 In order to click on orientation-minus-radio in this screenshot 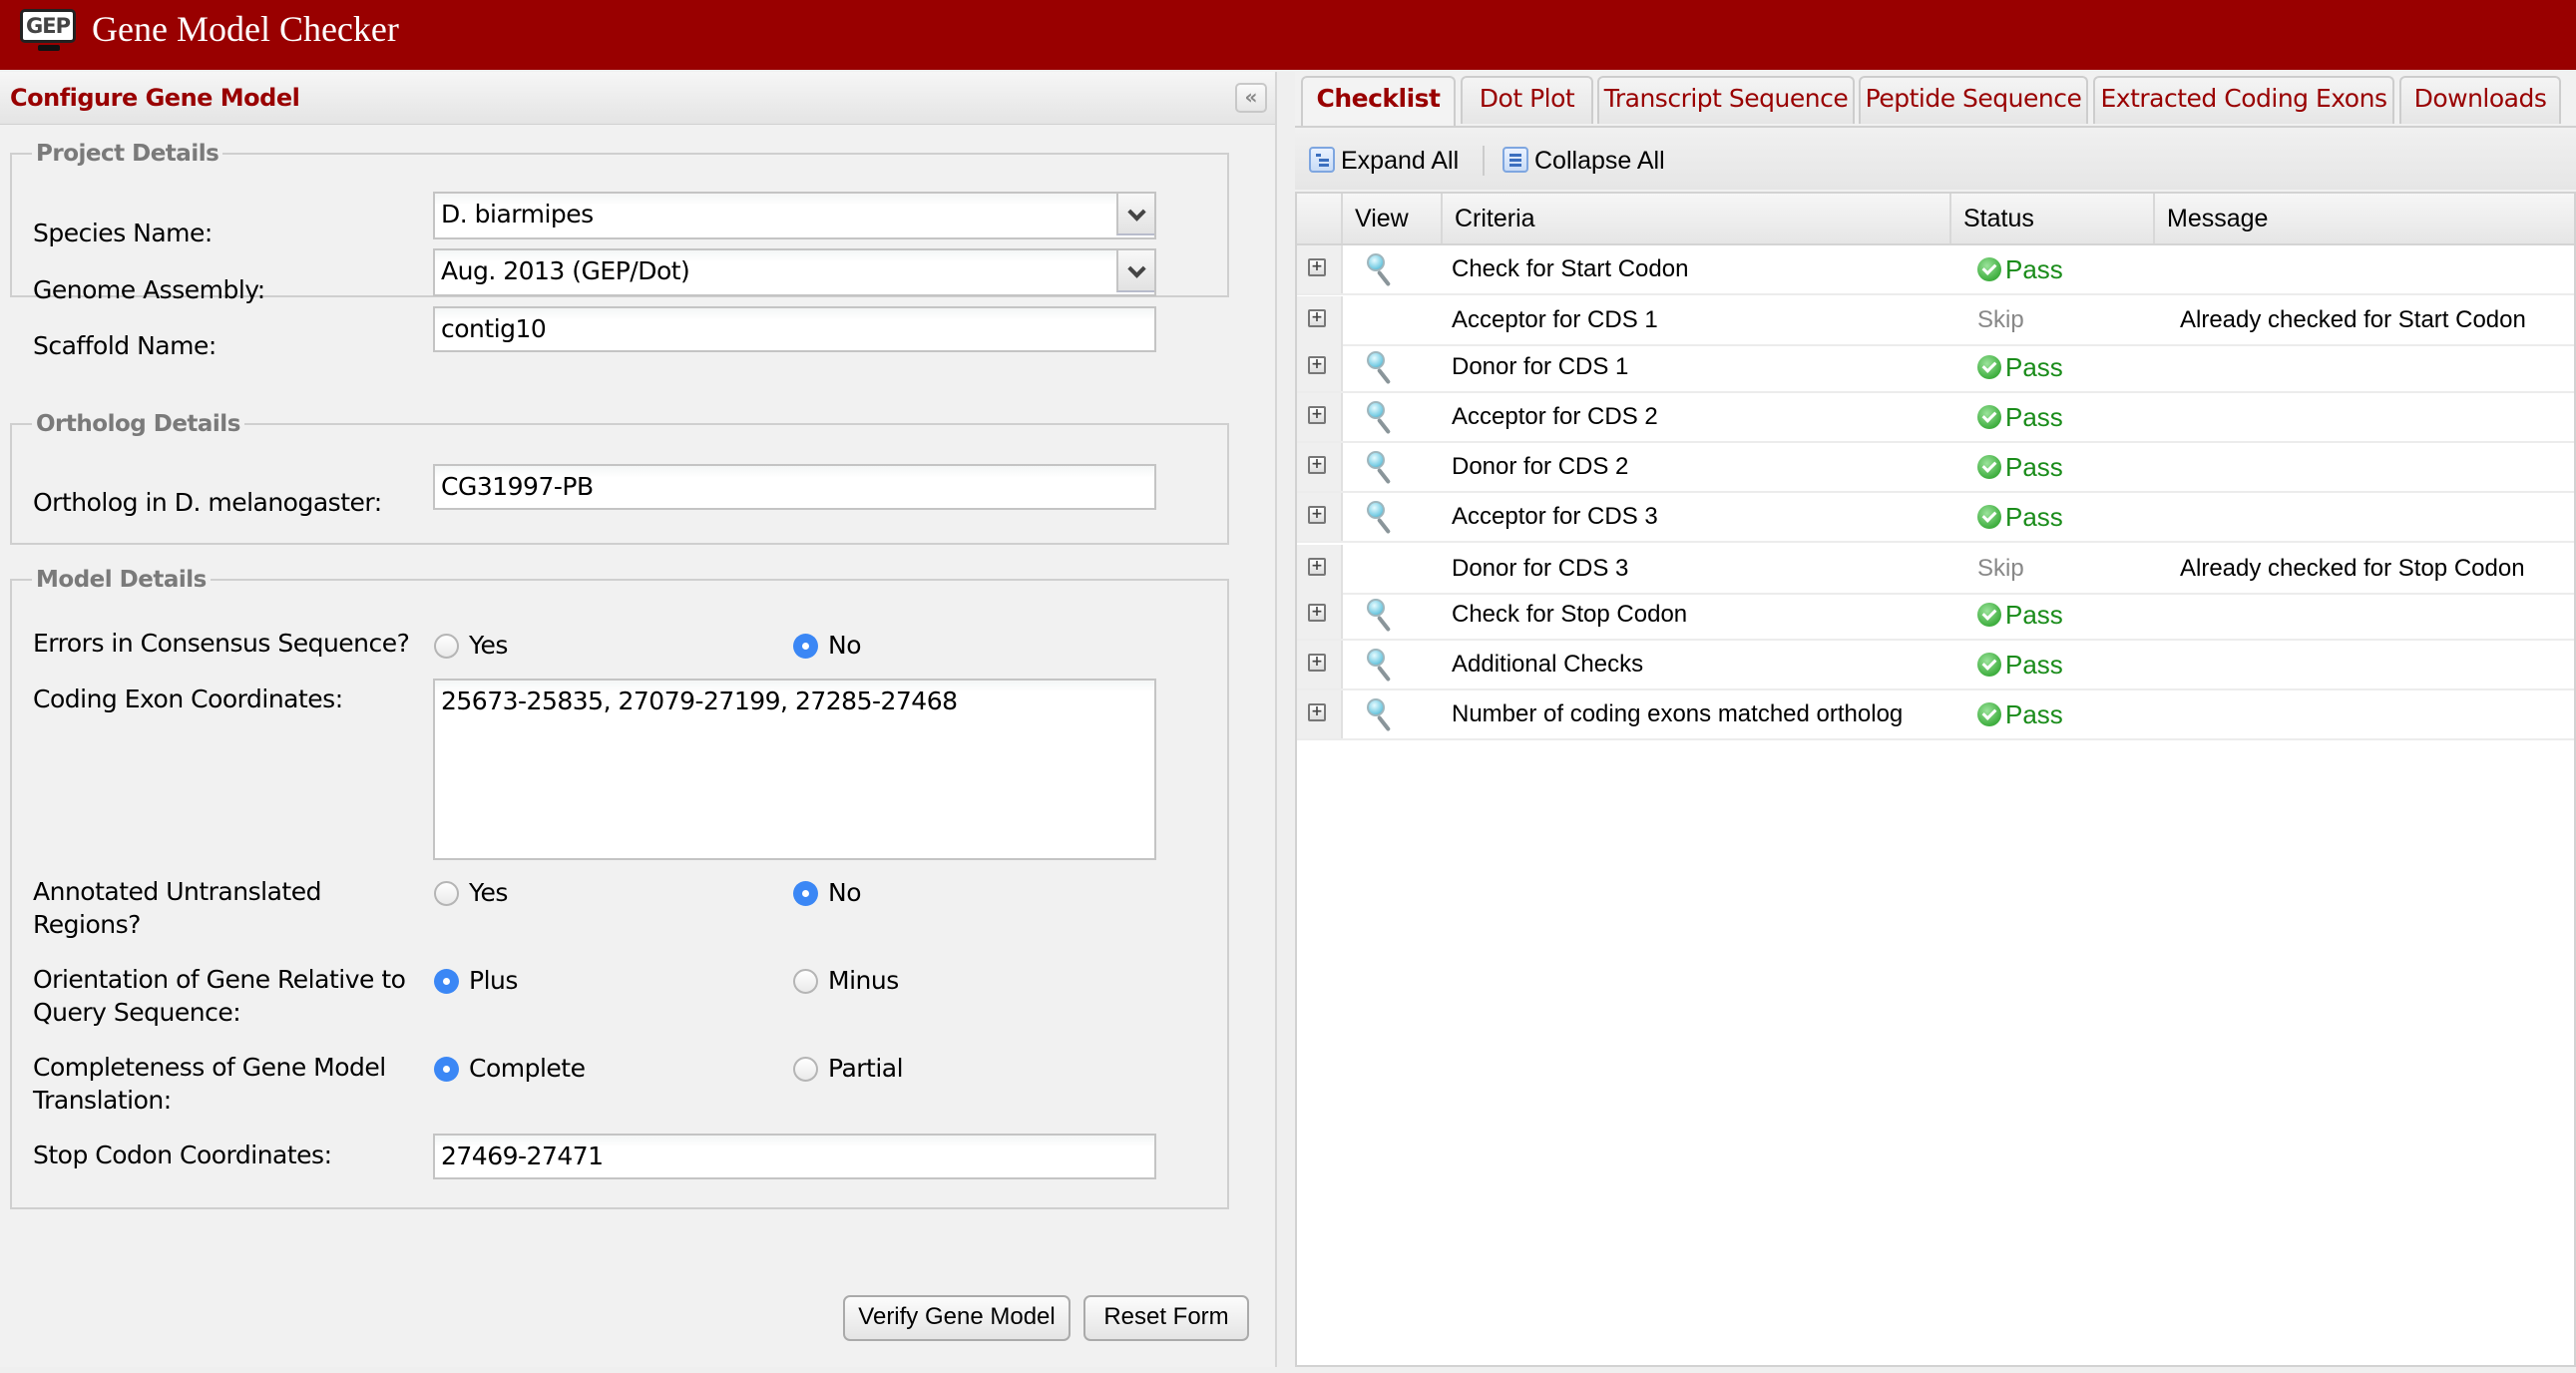, I will do `click(805, 981)`.